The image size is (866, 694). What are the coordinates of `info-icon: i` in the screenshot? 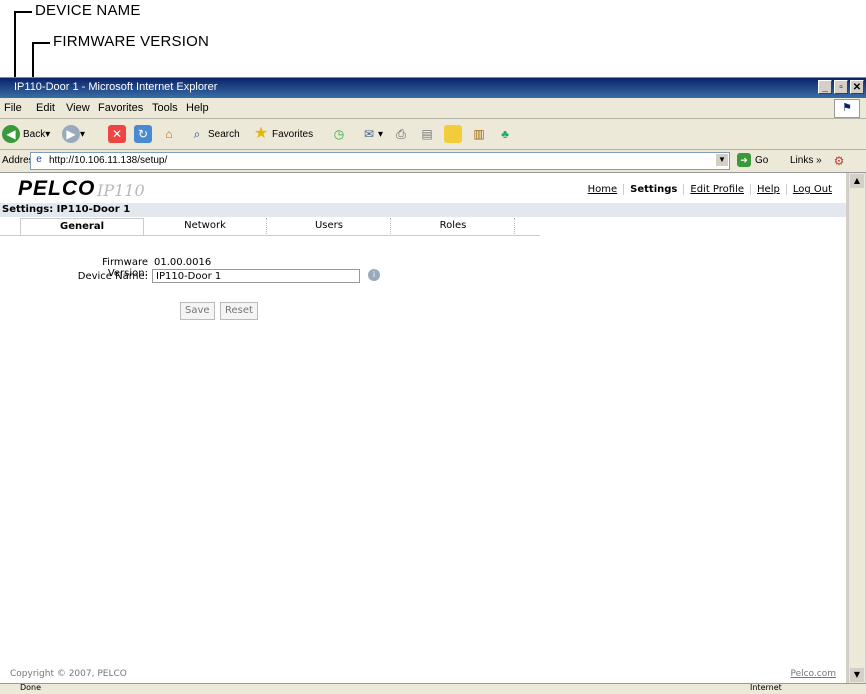 It's located at (374, 275).